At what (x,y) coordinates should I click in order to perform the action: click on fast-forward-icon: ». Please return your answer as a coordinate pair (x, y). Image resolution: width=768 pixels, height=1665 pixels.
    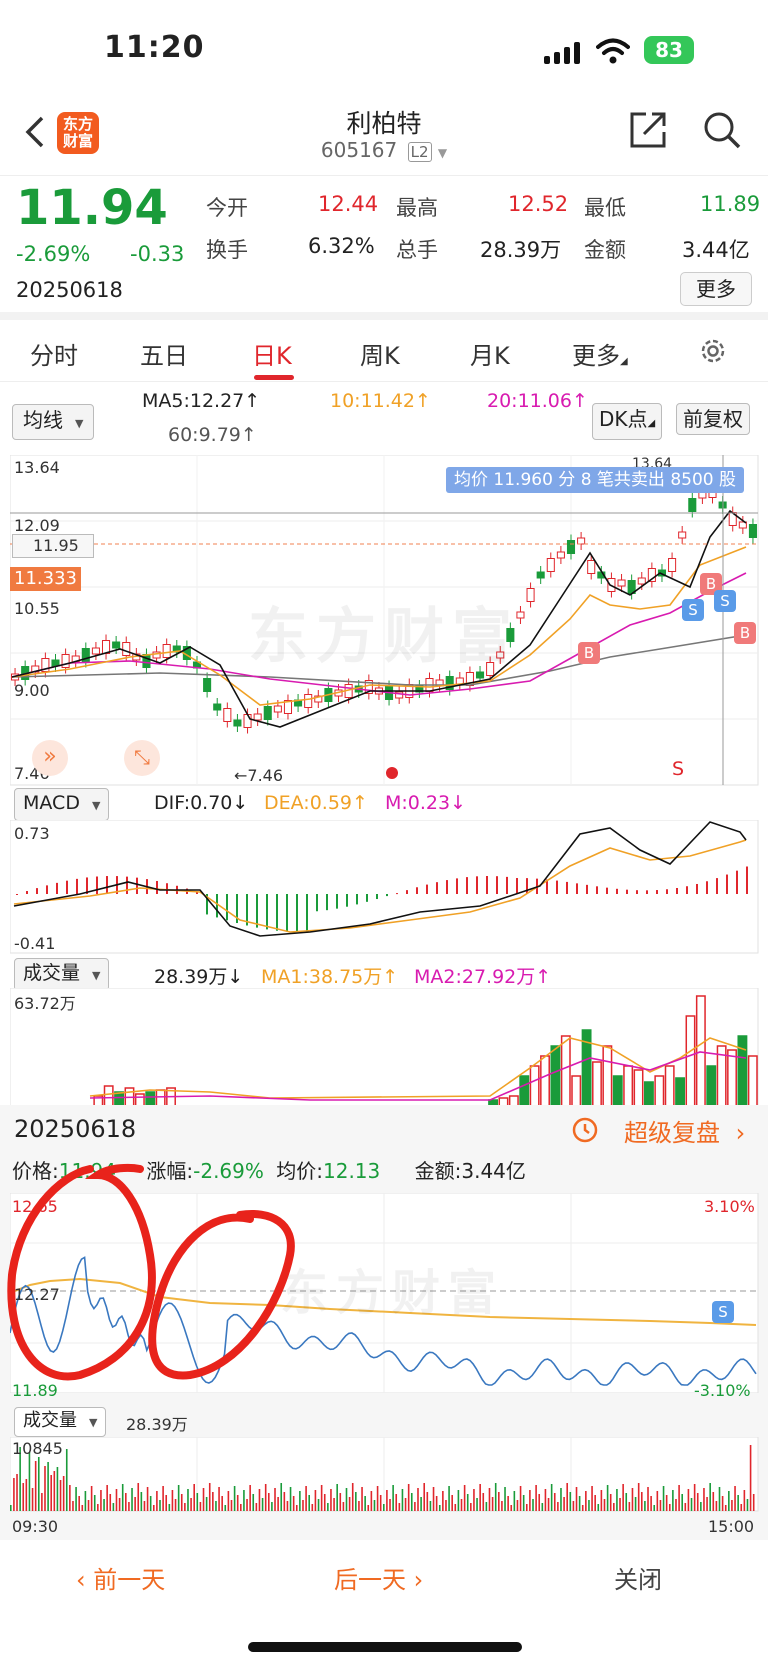
    Looking at the image, I should click on (50, 758).